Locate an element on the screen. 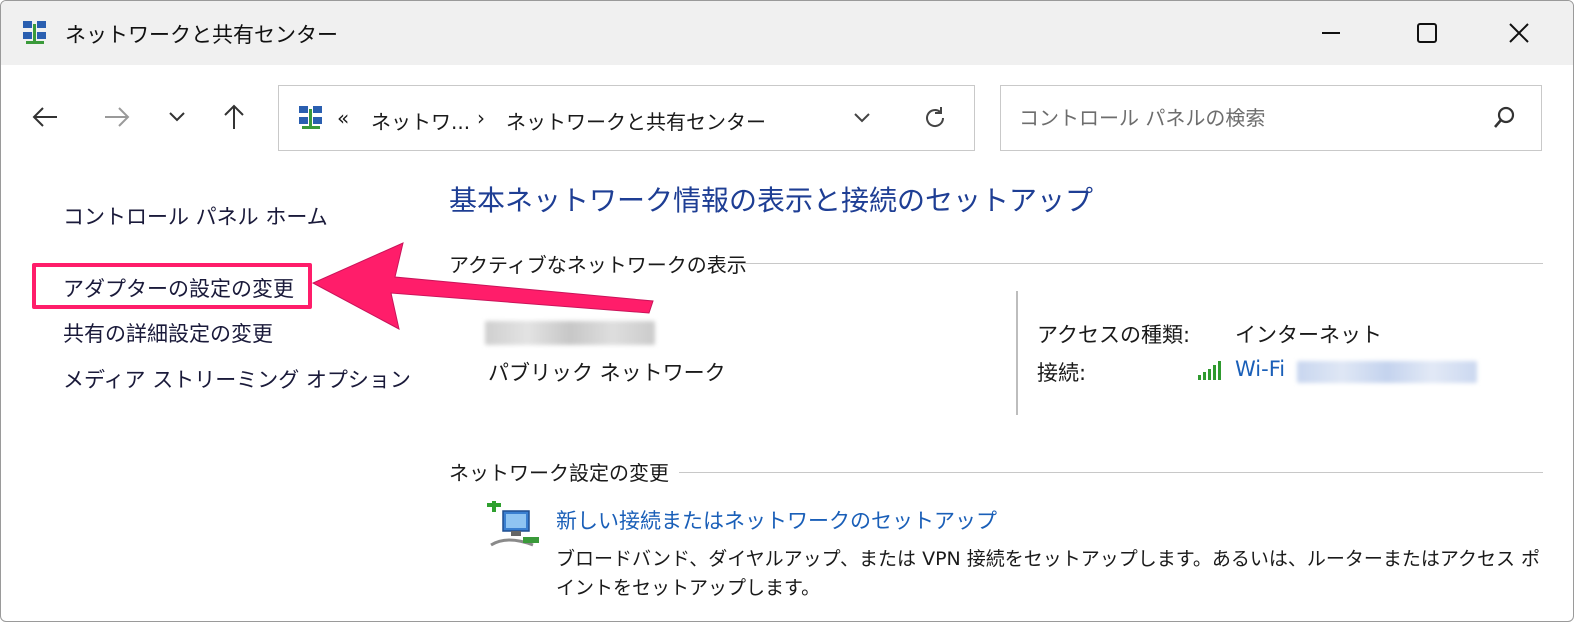  forward-button is located at coordinates (117, 117).